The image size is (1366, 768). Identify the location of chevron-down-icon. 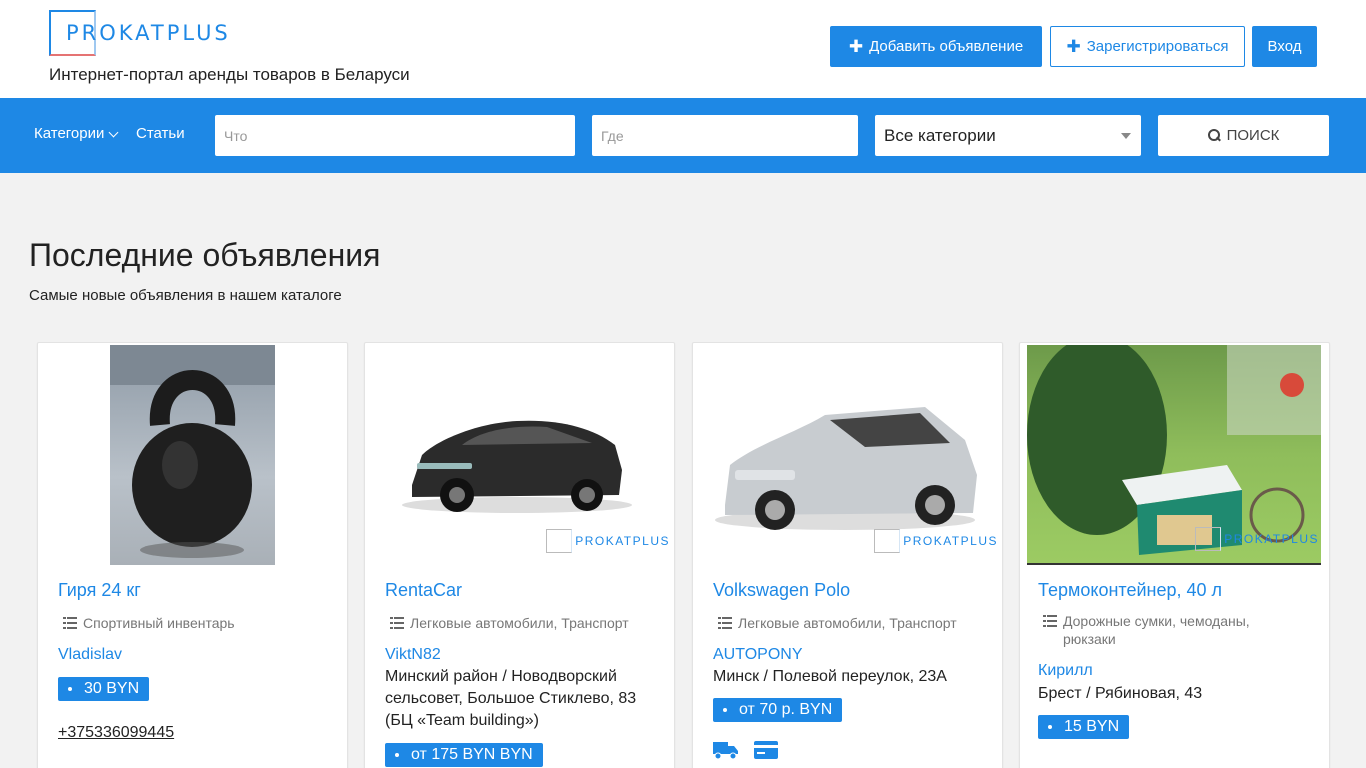
(113, 132).